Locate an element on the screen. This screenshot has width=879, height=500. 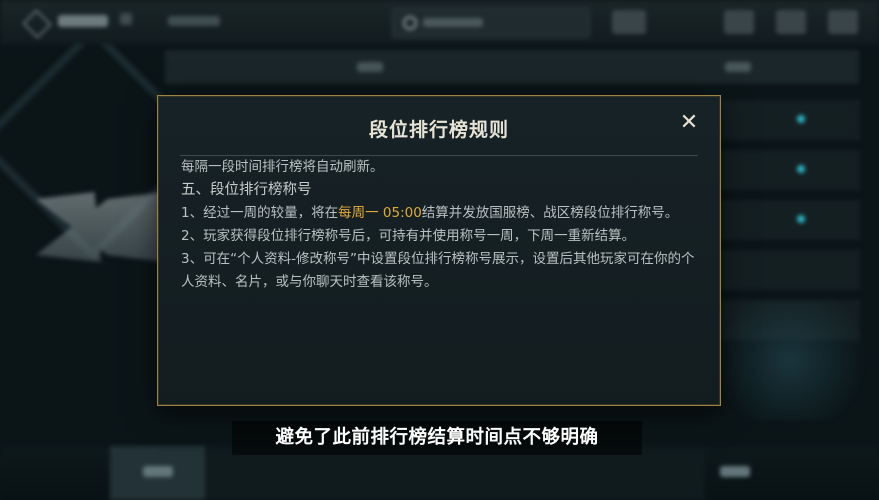
search-placeholder is located at coordinates (453, 22).